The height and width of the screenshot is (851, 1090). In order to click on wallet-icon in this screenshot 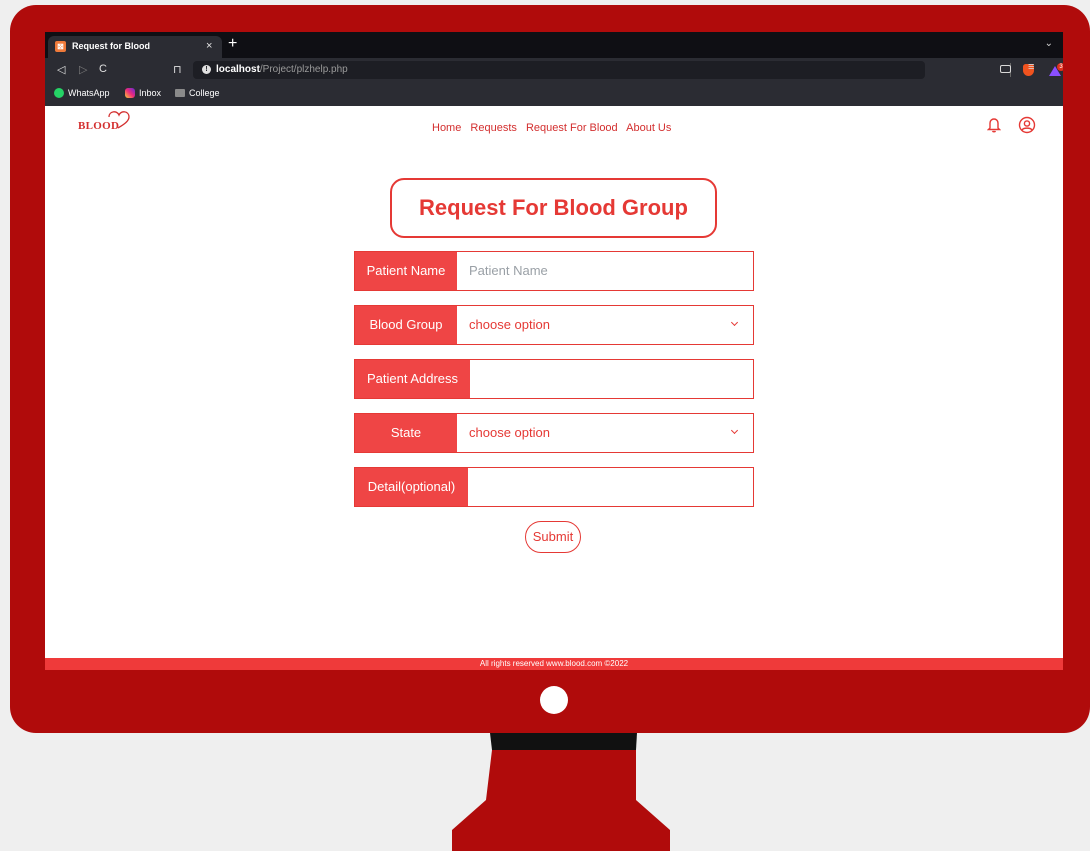, I will do `click(1005, 69)`.